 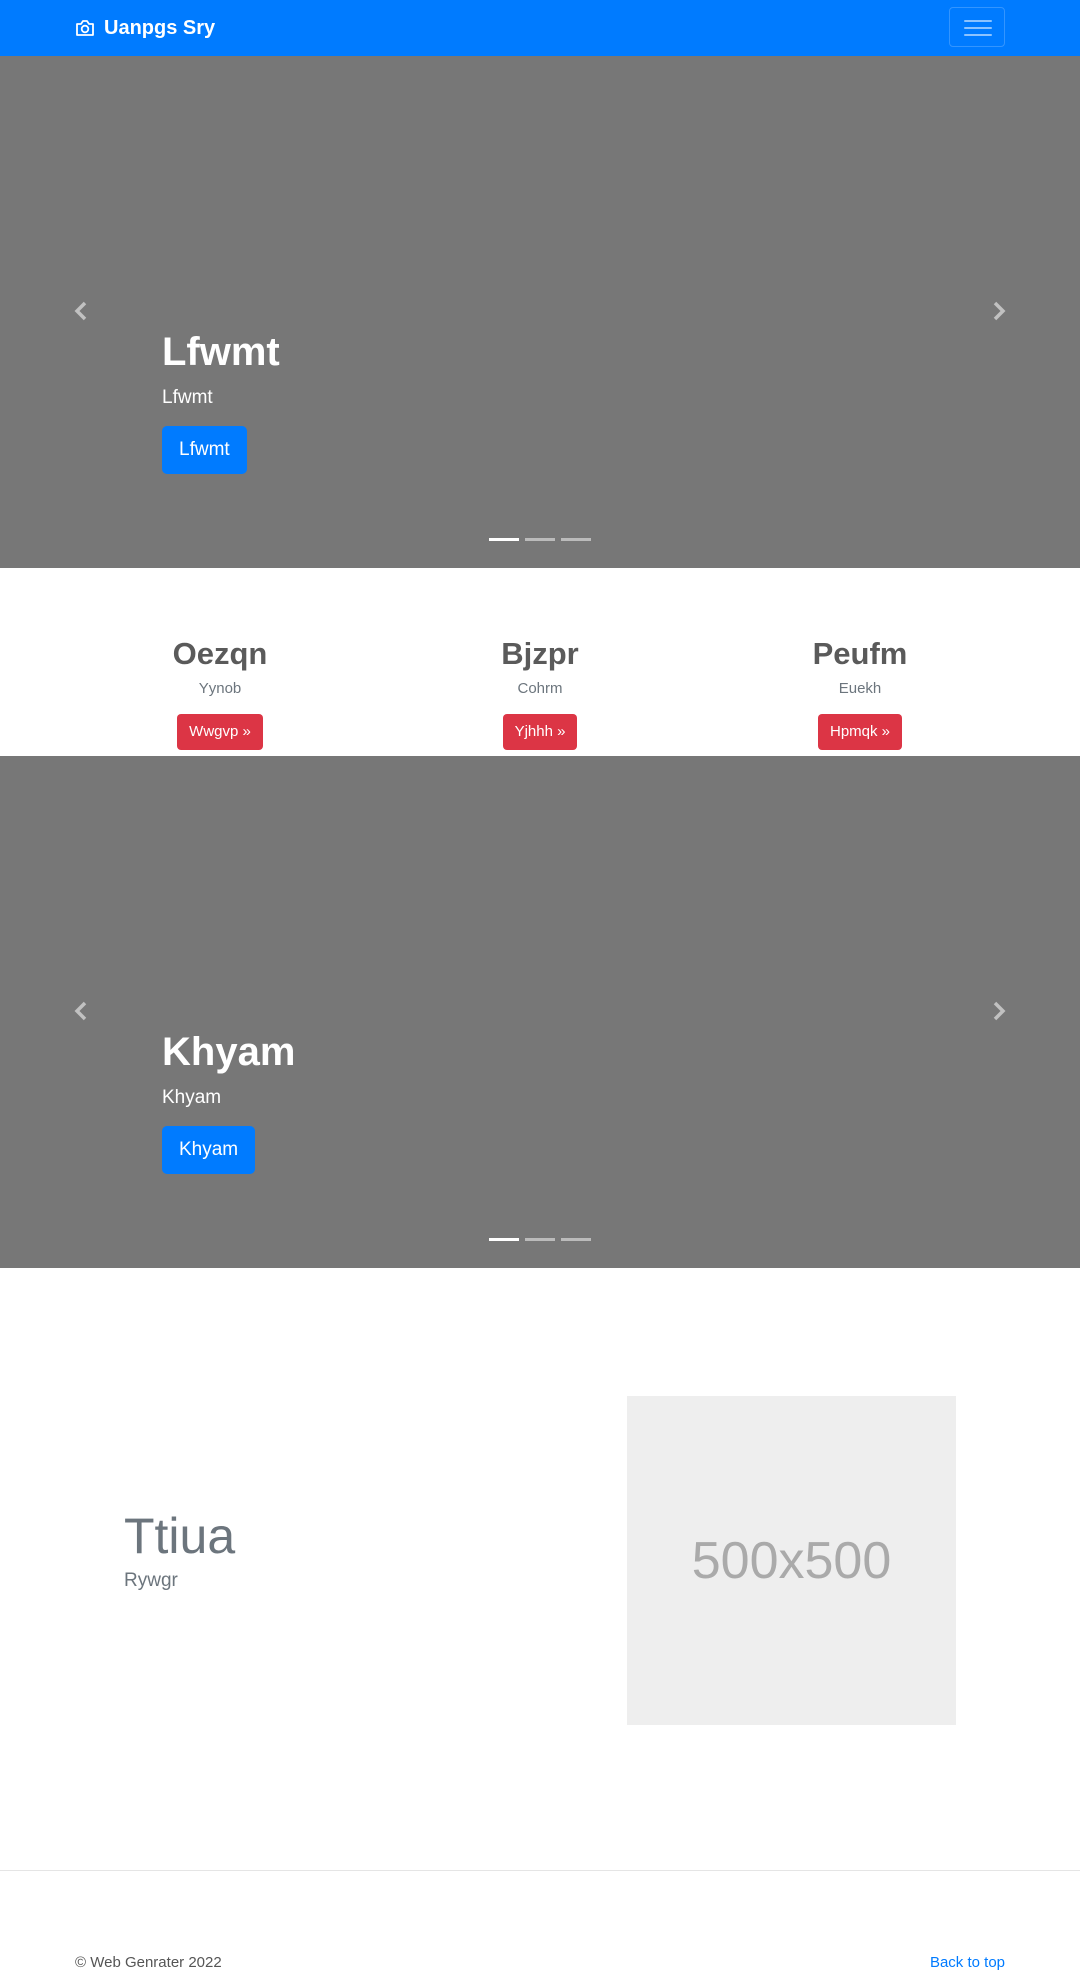 What do you see at coordinates (228, 1101) in the screenshot?
I see `carousel-caption: Khyam Khyam Khyam` at bounding box center [228, 1101].